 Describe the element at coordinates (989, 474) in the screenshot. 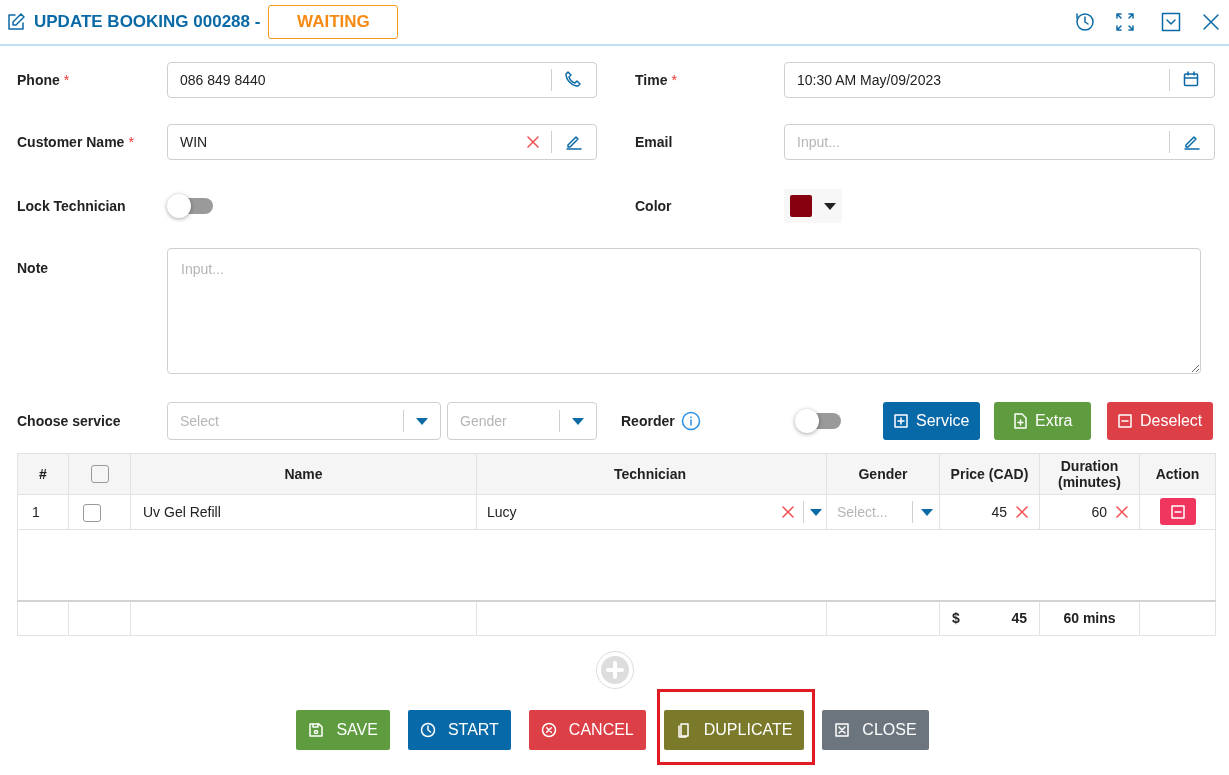

I see `column-header: Price (CAD)` at that location.